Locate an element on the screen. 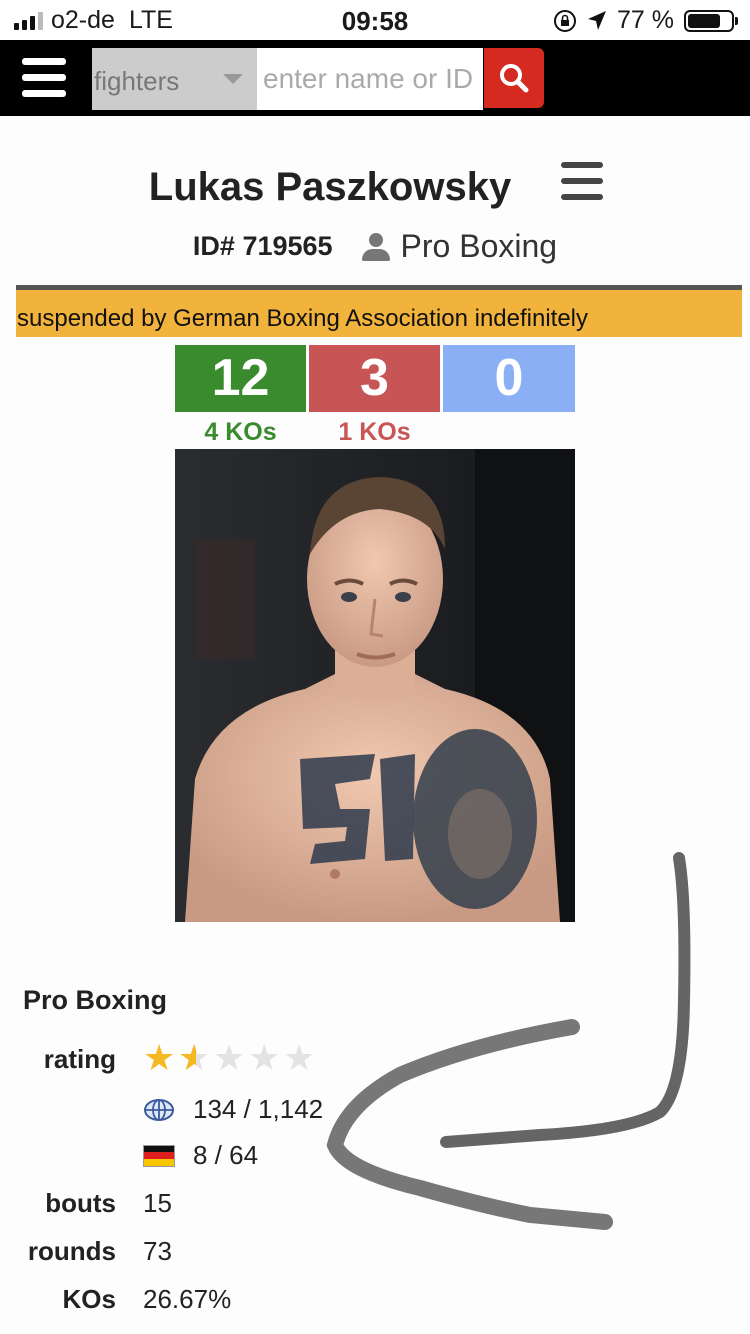 This screenshot has height=1334, width=750. world-rank: 134 / 1,142 is located at coordinates (258, 1109).